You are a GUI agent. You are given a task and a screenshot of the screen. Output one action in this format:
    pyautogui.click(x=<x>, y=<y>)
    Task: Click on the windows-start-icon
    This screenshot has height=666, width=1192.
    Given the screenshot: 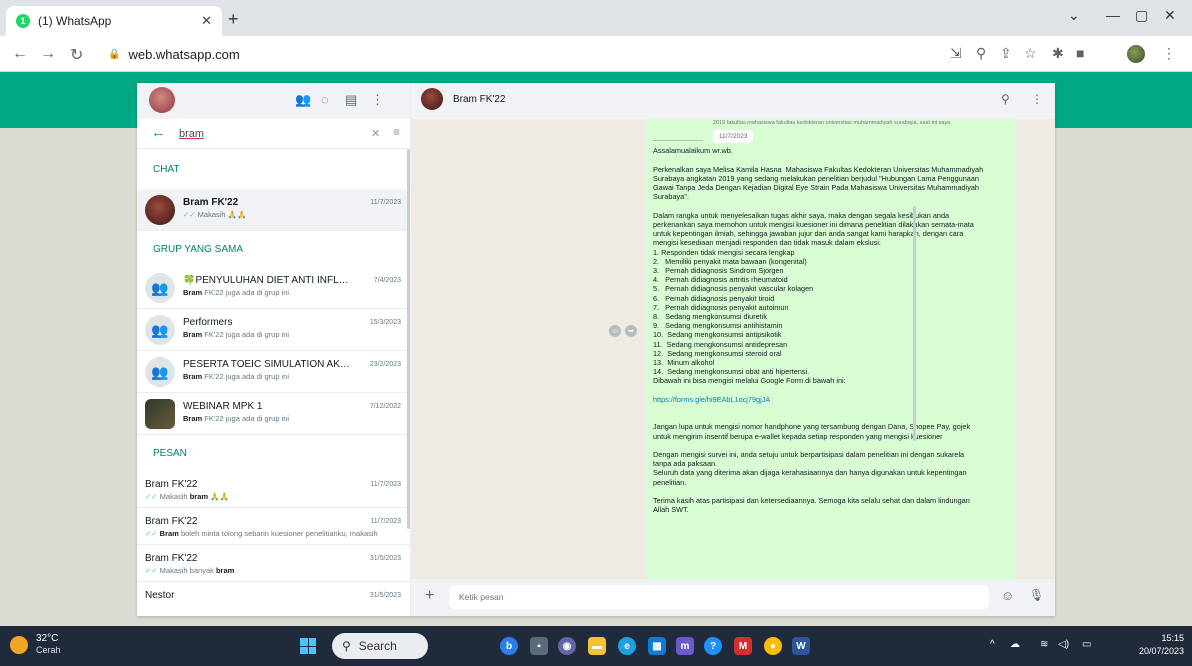 What is the action you would take?
    pyautogui.click(x=308, y=646)
    